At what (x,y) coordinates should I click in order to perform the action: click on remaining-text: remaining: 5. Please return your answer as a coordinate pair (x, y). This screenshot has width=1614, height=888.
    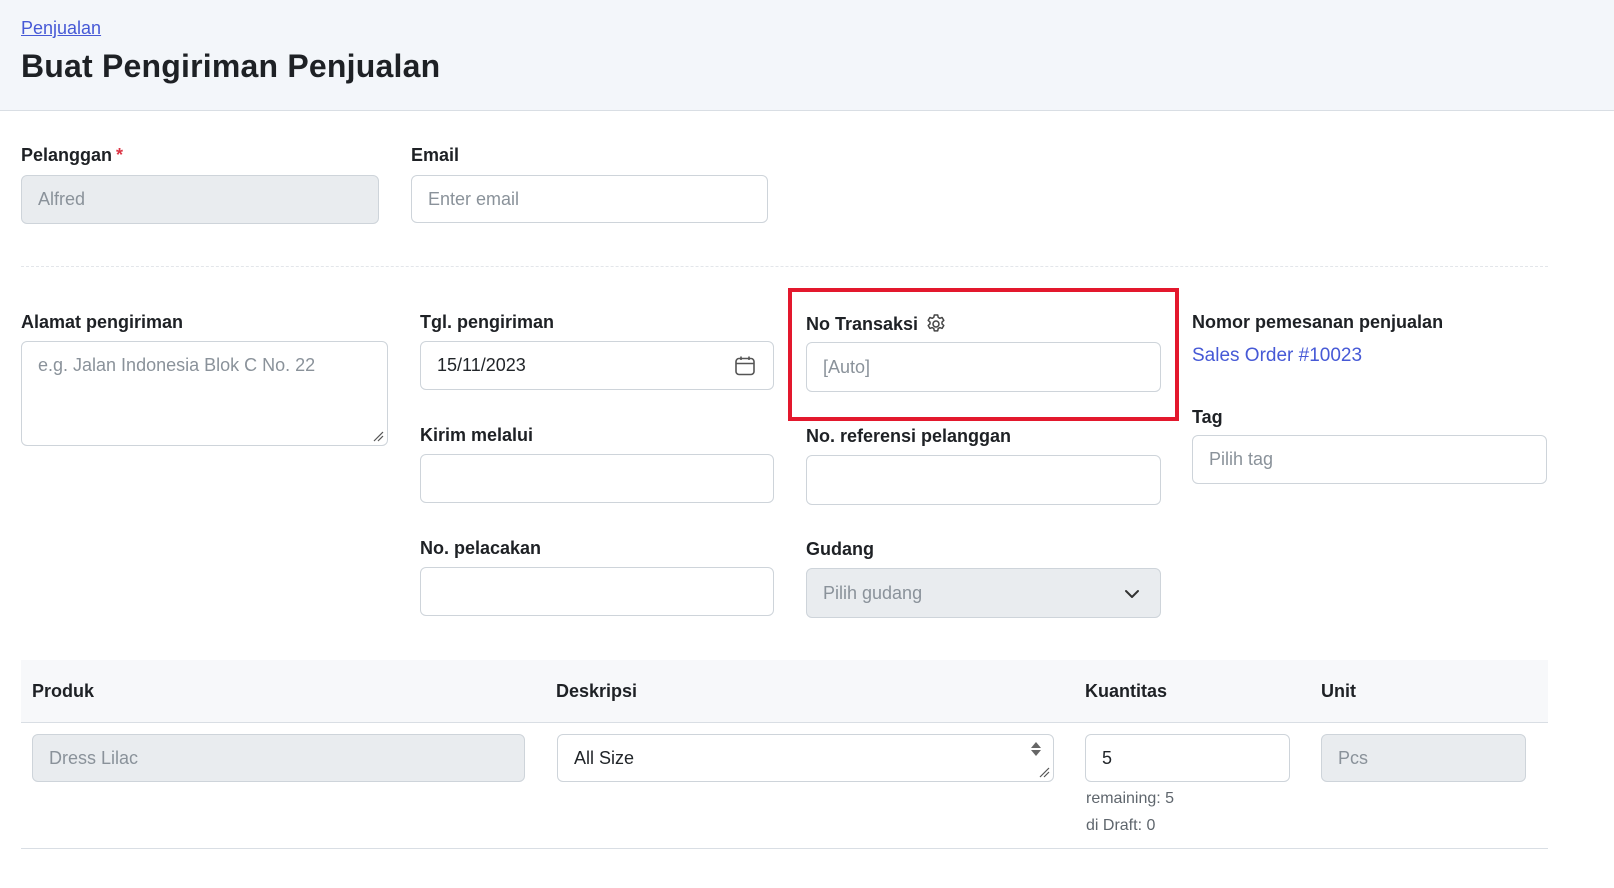
    Looking at the image, I should click on (1130, 798).